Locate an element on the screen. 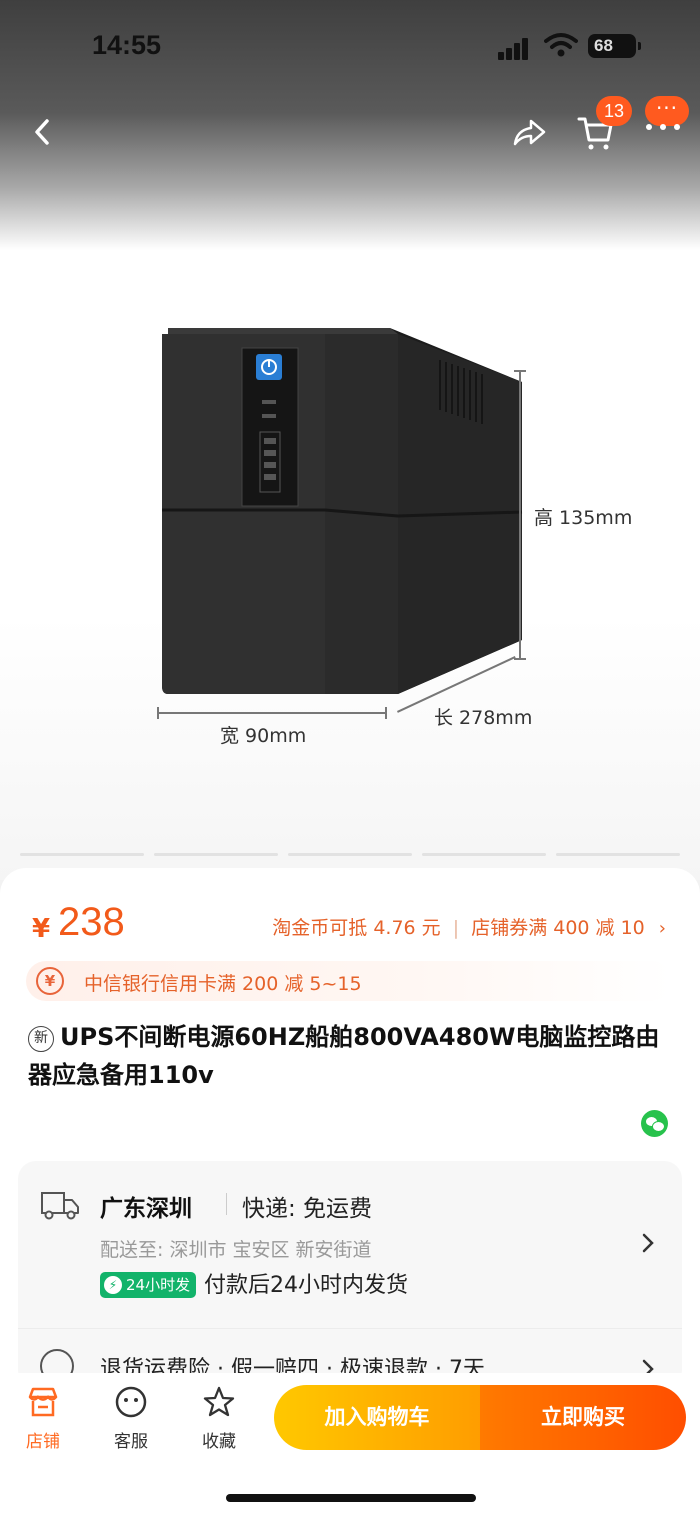 This screenshot has height=1517, width=700. buy-now-button: 立即购买 is located at coordinates (583, 1417).